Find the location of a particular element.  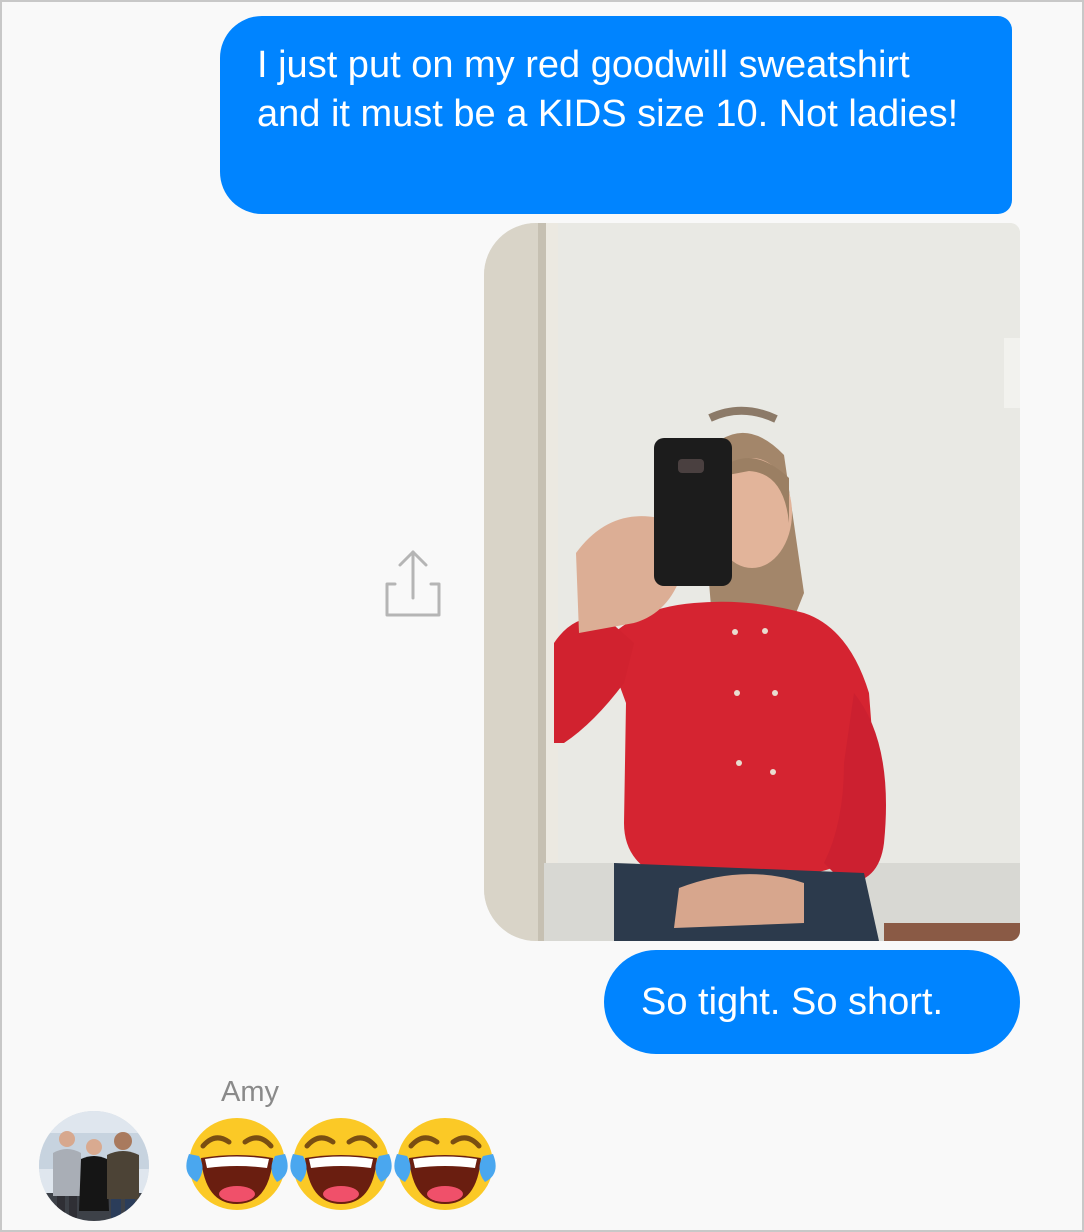

outgoing-message-bubble-2: So tight. So short. is located at coordinates (812, 1002).